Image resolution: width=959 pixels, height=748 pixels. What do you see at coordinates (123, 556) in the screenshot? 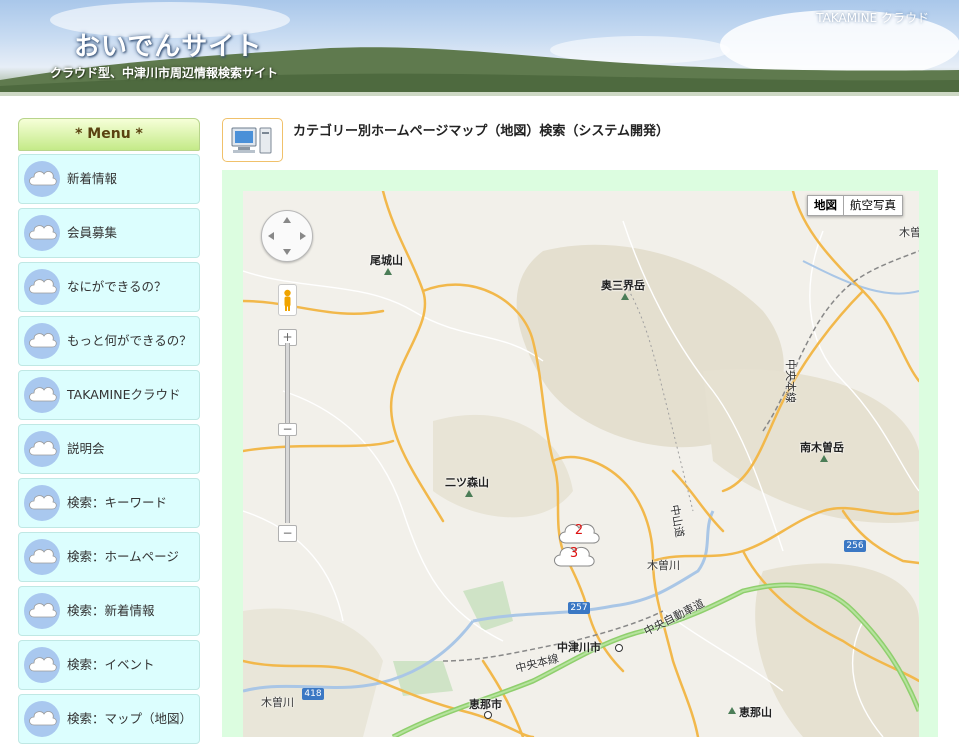
I see `menu-item-label: 検索：ホームページ` at bounding box center [123, 556].